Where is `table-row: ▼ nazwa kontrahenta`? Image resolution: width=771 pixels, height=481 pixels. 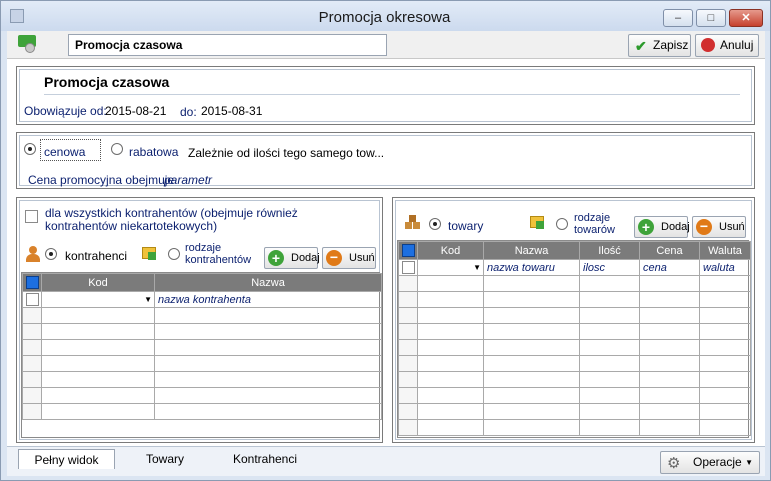
table-row: ▼ nazwa kontrahenta is located at coordinates (202, 299).